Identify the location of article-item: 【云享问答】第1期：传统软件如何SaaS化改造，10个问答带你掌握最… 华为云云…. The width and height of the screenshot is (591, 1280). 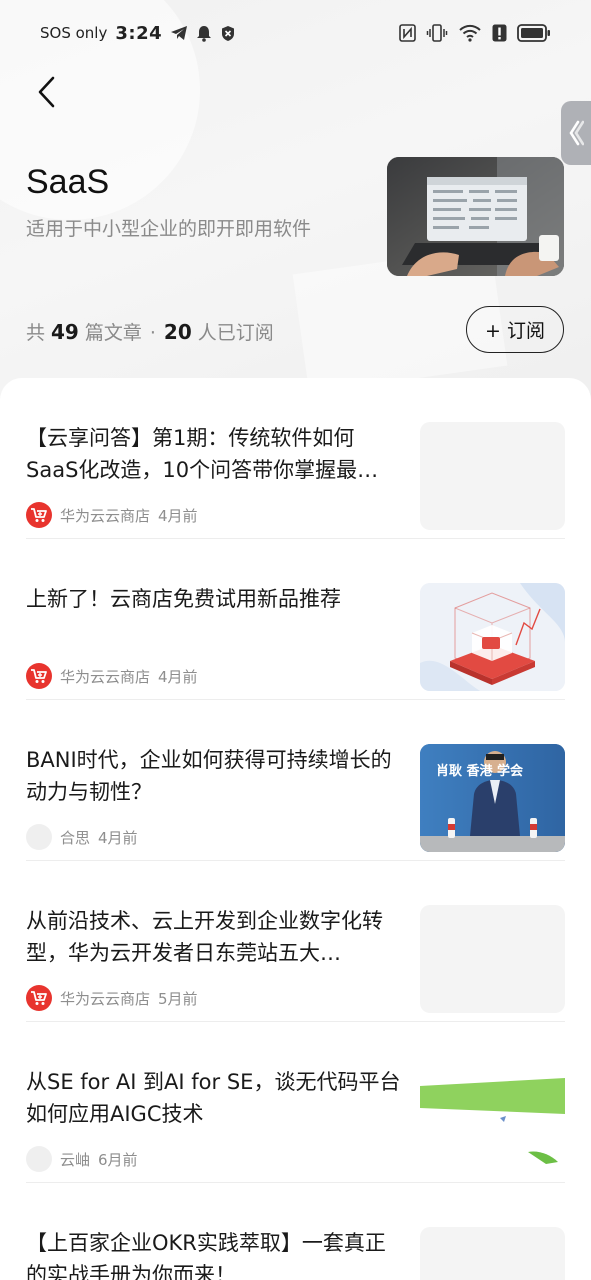
(295, 458).